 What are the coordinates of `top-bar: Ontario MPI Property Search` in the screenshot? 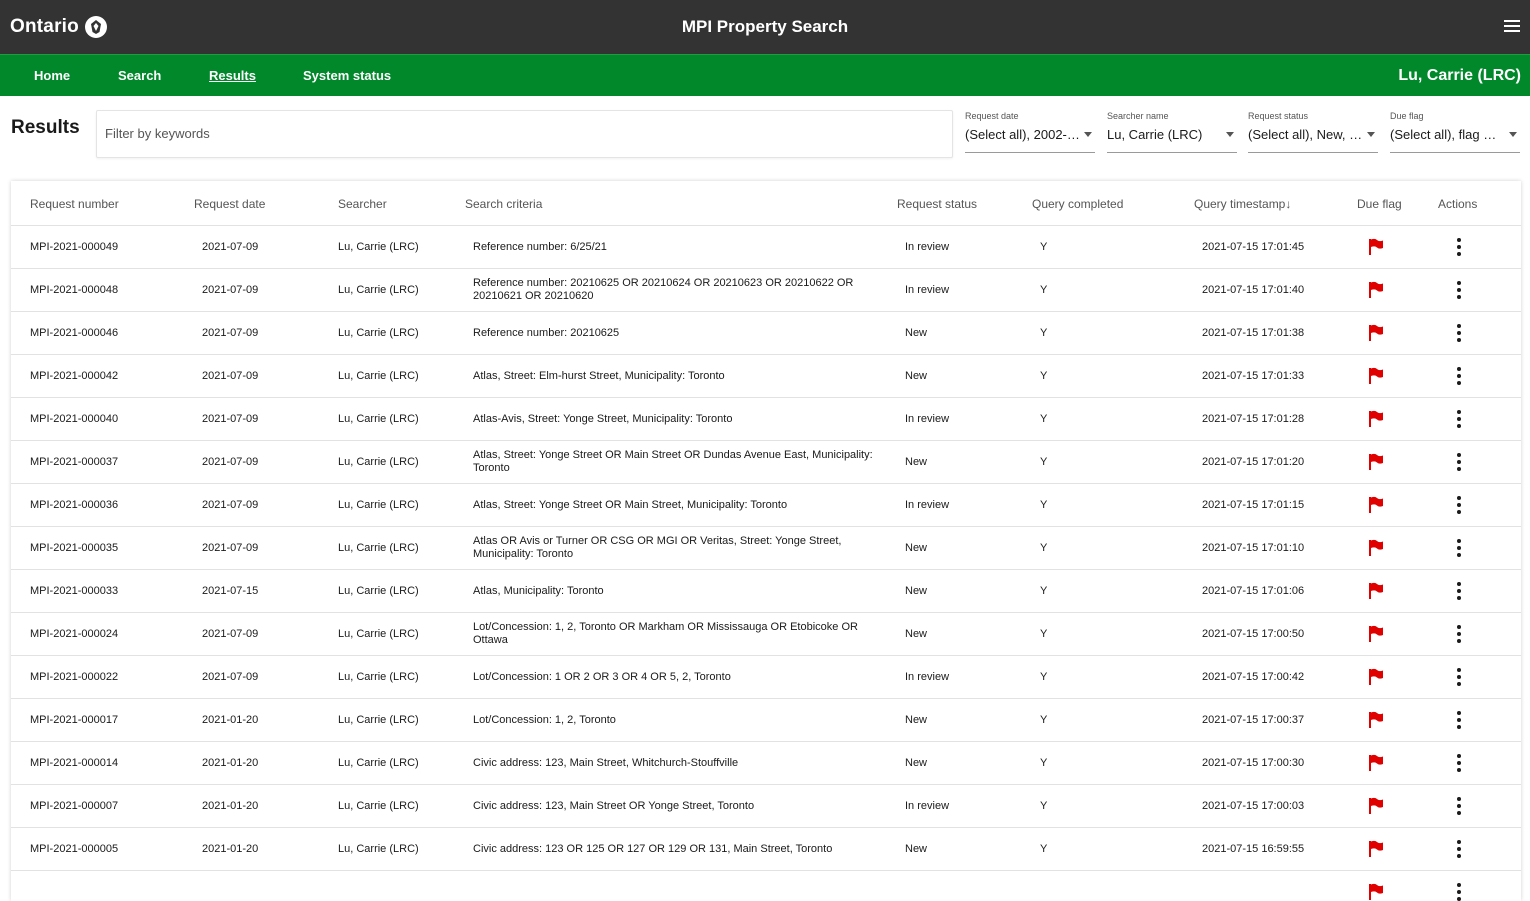 It's located at (765, 27).